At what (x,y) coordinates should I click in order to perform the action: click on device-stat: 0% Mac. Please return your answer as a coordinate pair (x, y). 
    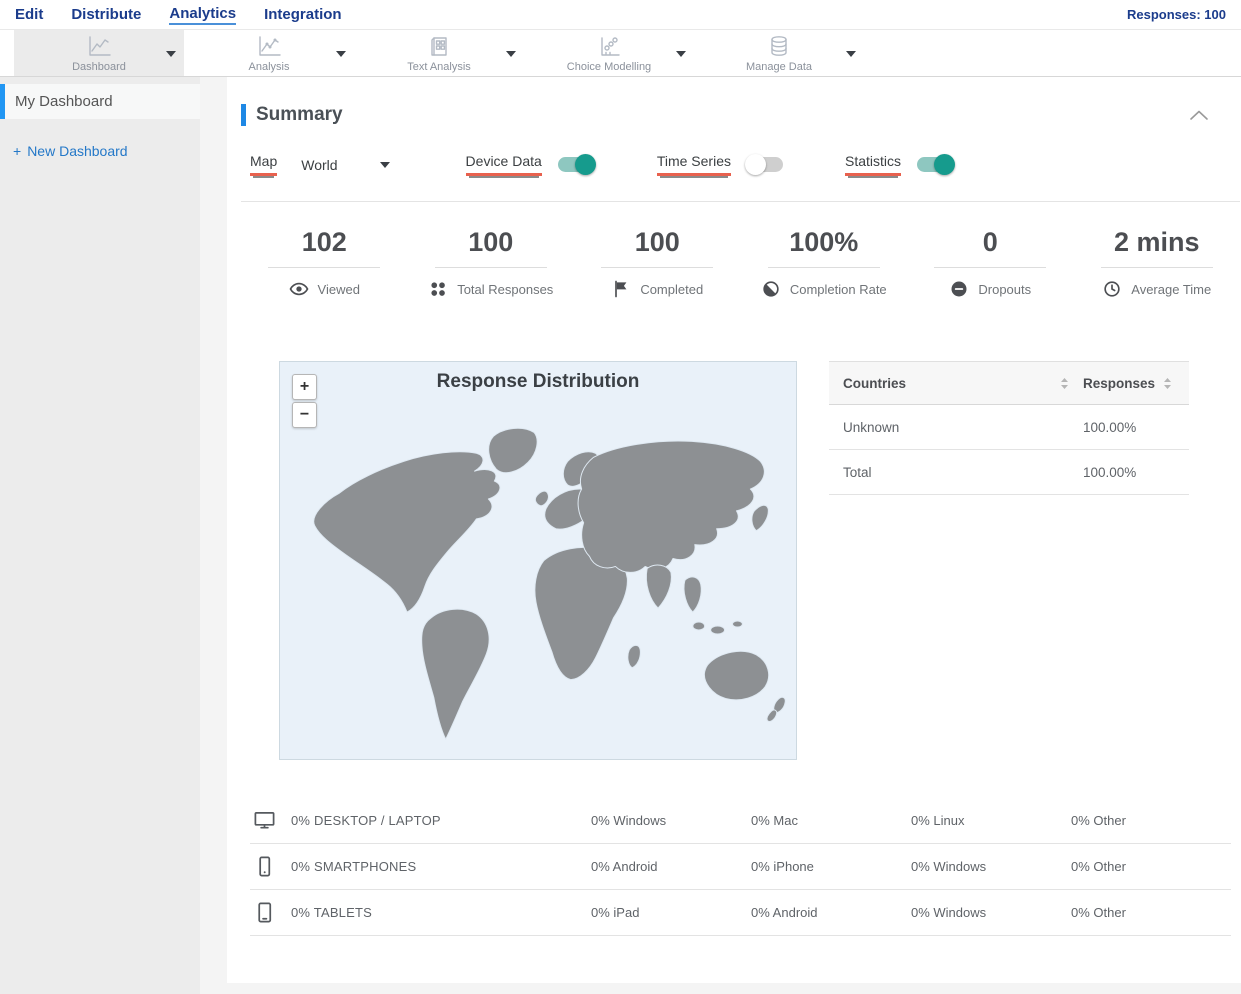
    Looking at the image, I should click on (774, 820).